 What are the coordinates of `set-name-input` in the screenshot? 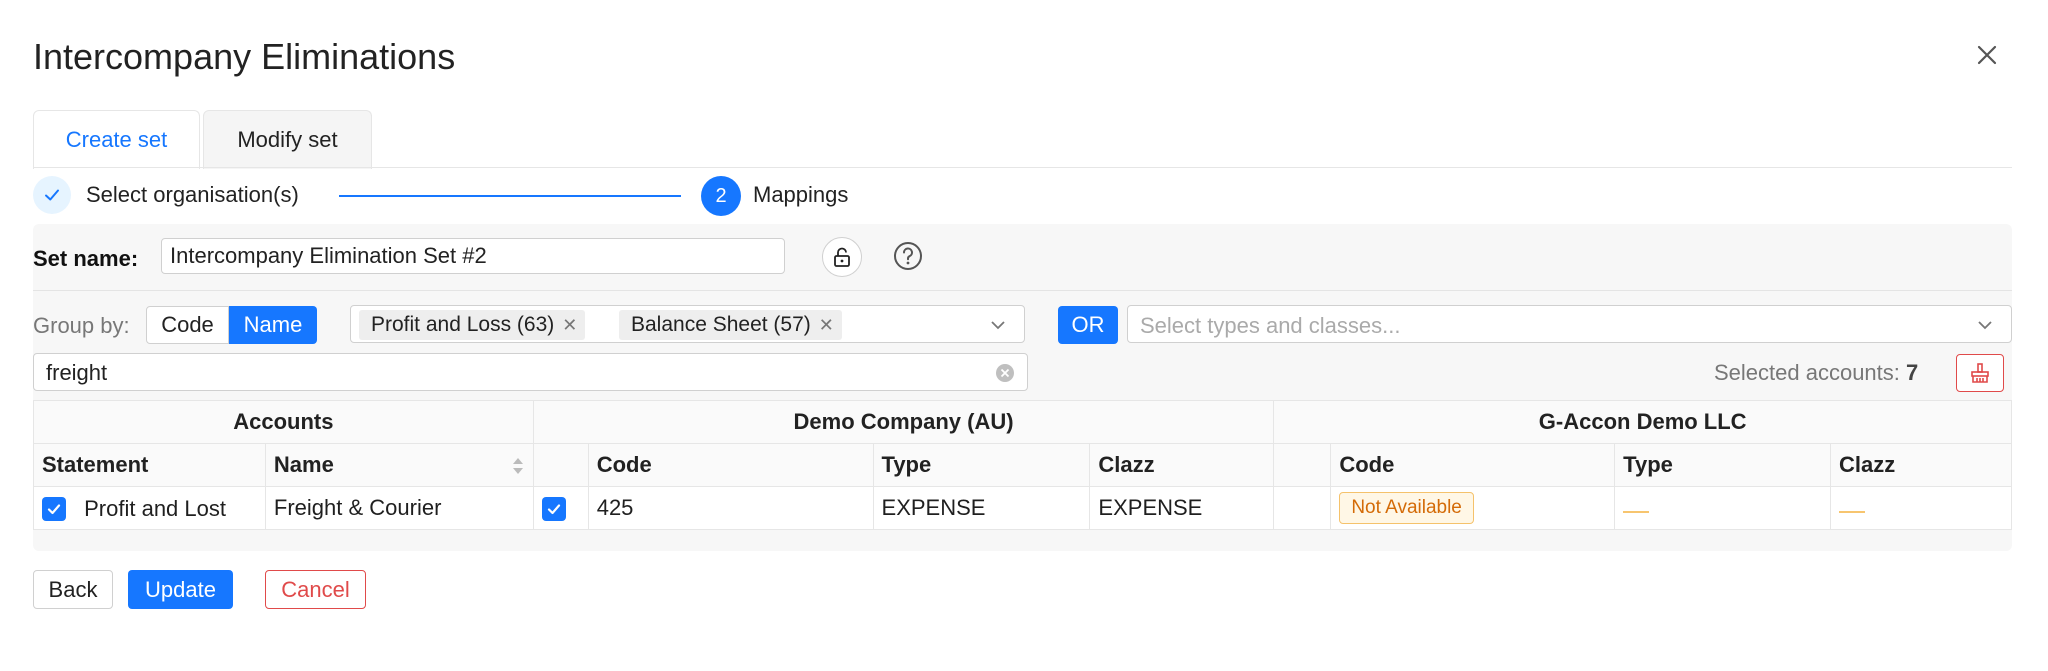 It's located at (473, 256).